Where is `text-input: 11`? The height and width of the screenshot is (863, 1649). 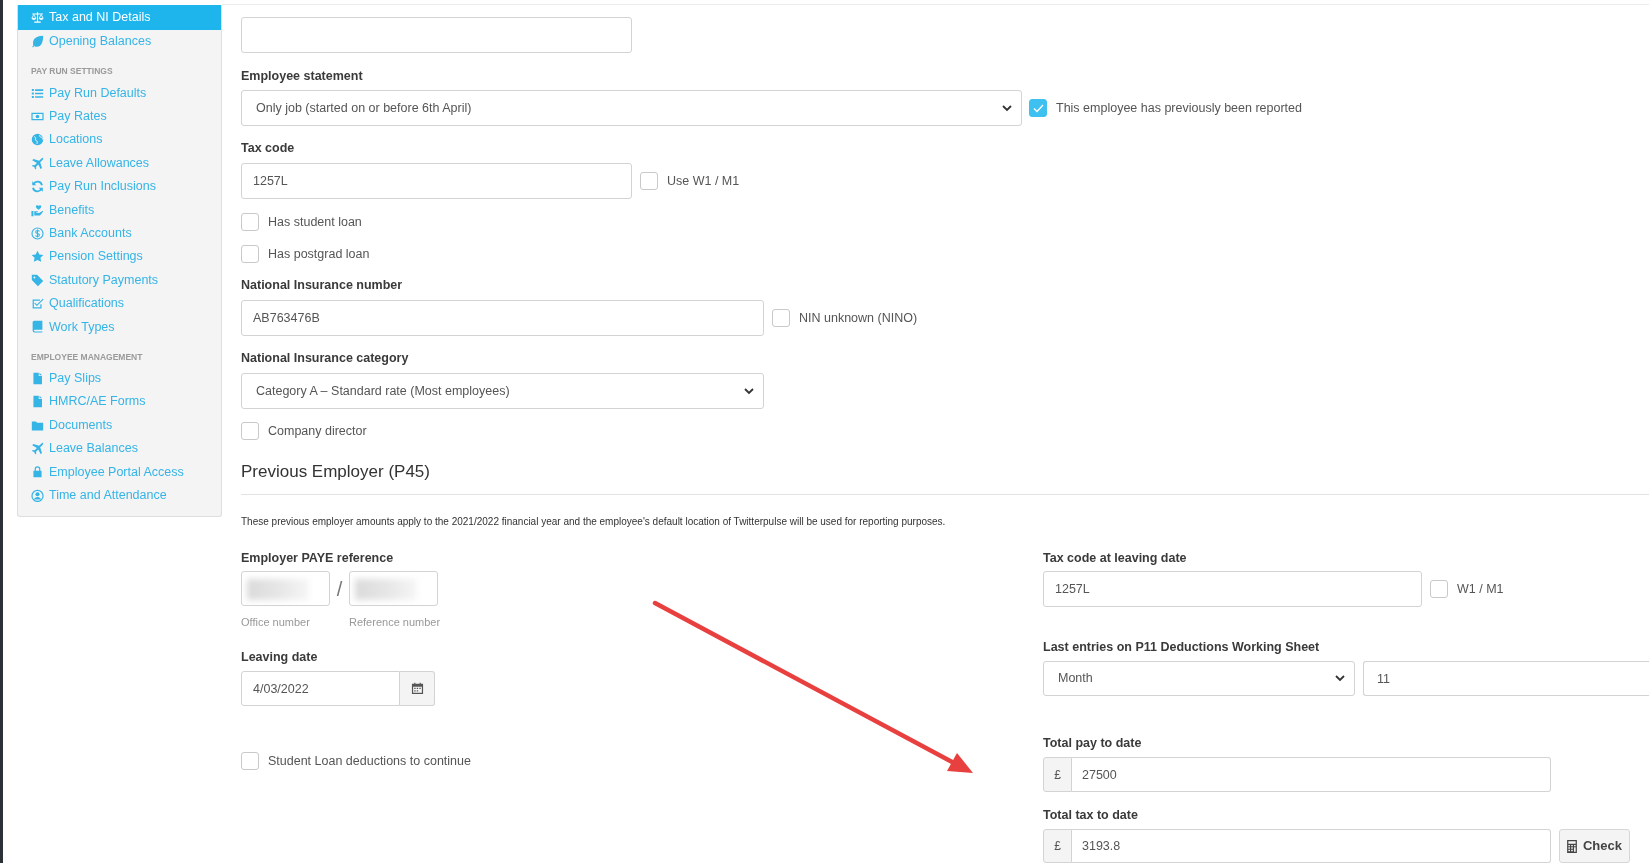
text-input: 11 is located at coordinates (1506, 678).